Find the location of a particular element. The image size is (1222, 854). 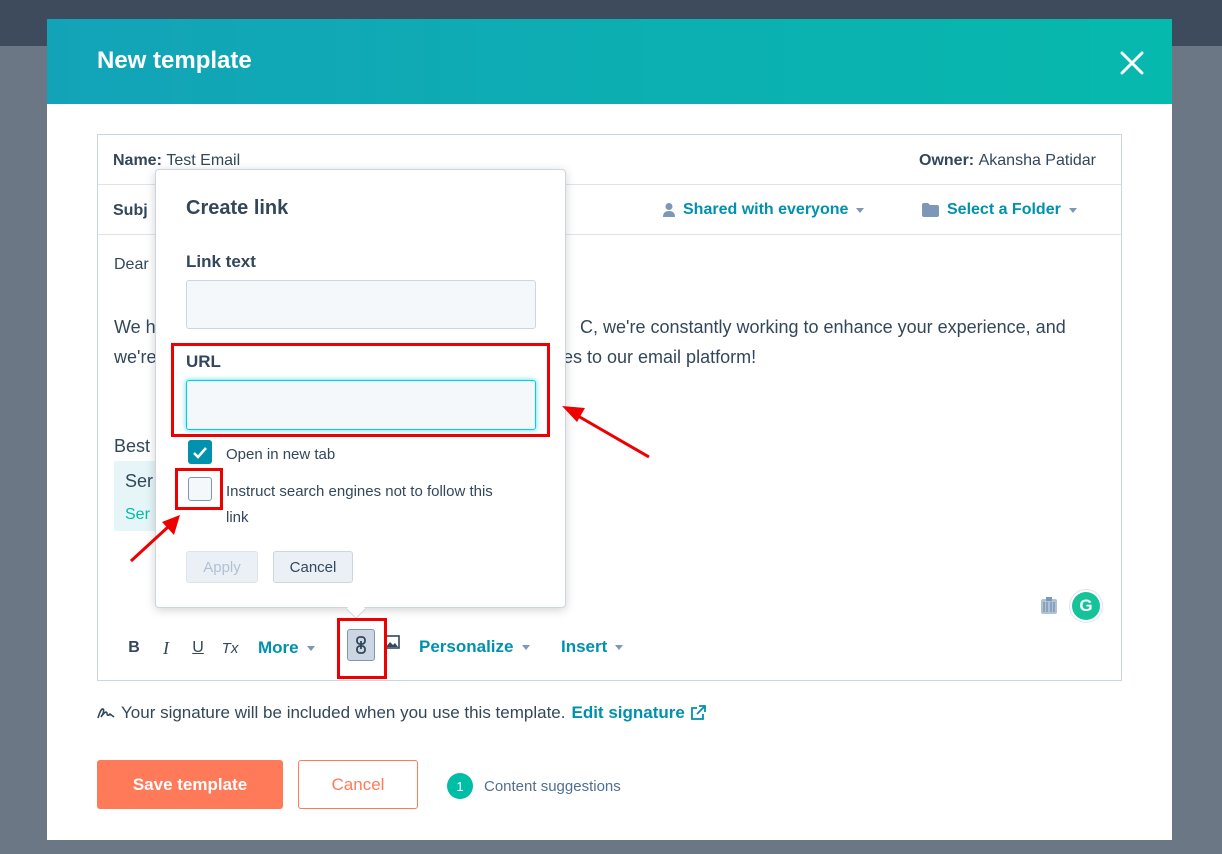

personalize-dropdown: Personalize is located at coordinates (474, 647).